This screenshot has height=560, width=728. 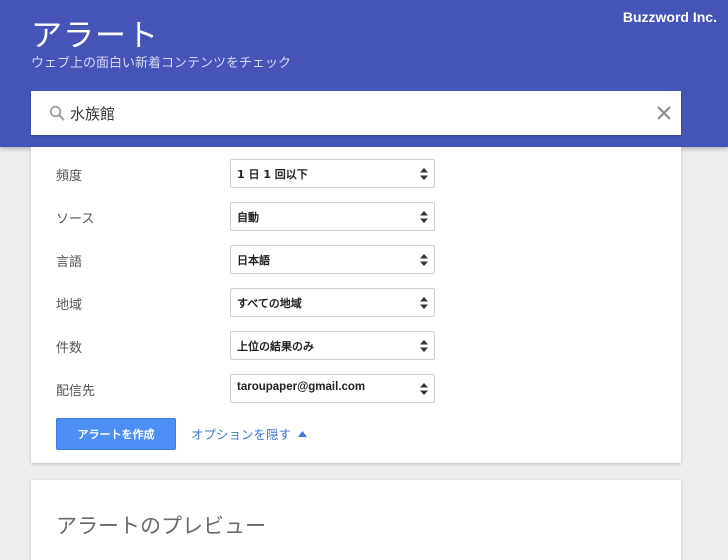 What do you see at coordinates (116, 434) in the screenshot?
I see `create-alert-button: アラートを作成` at bounding box center [116, 434].